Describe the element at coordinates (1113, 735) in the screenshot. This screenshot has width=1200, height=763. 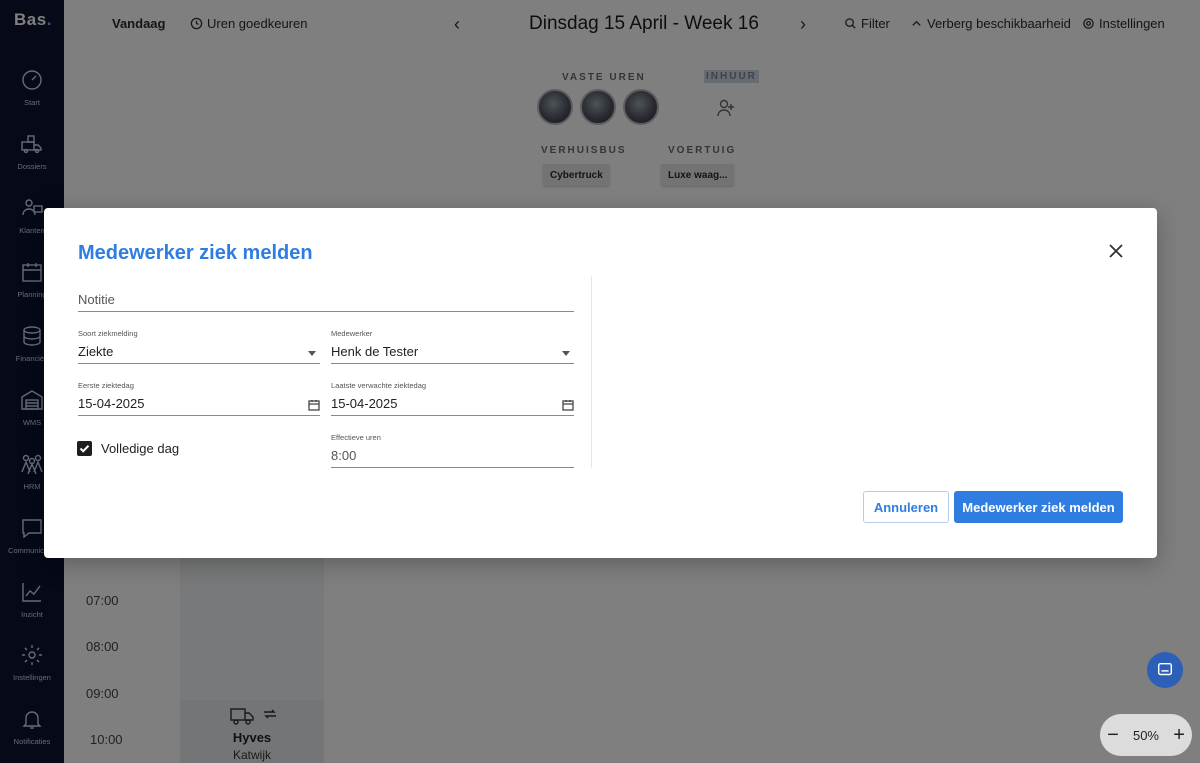
I see `zoom-out-button: −` at that location.